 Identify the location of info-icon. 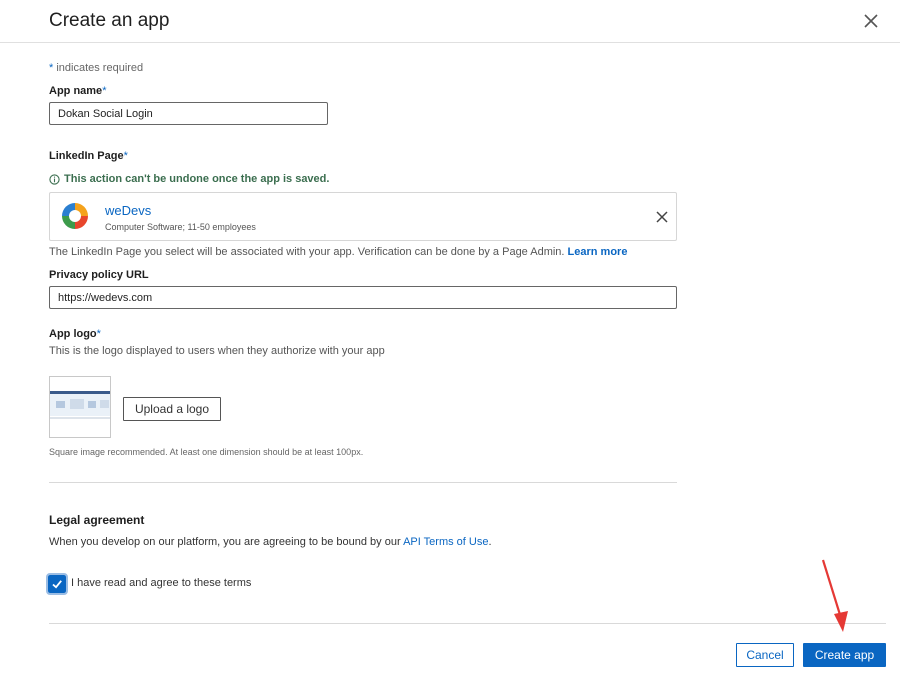
(54, 179).